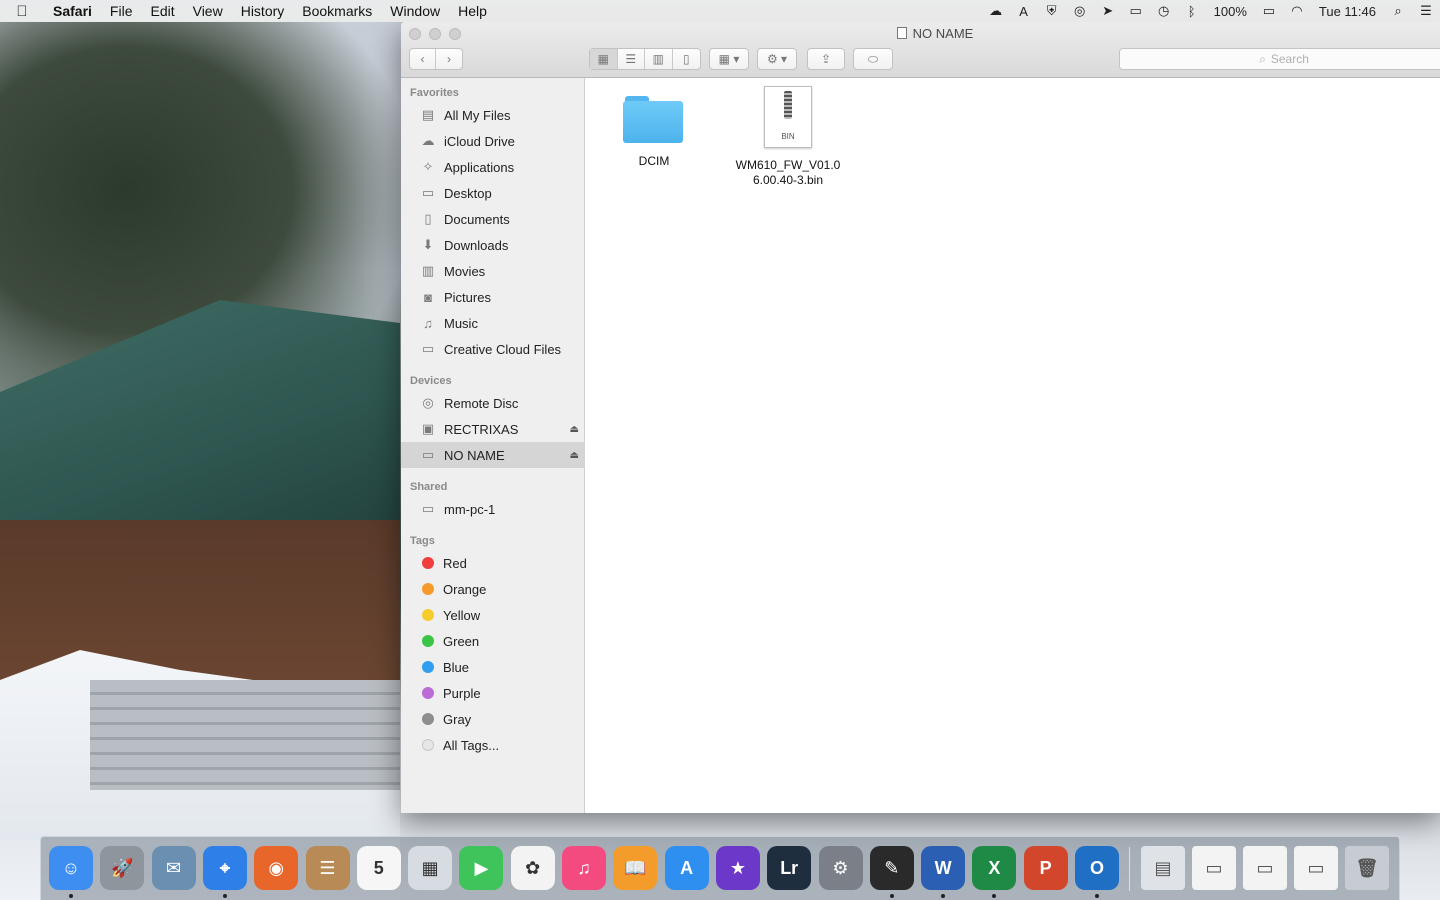  What do you see at coordinates (477, 219) in the screenshot?
I see `sidebar-item-label: Documents` at bounding box center [477, 219].